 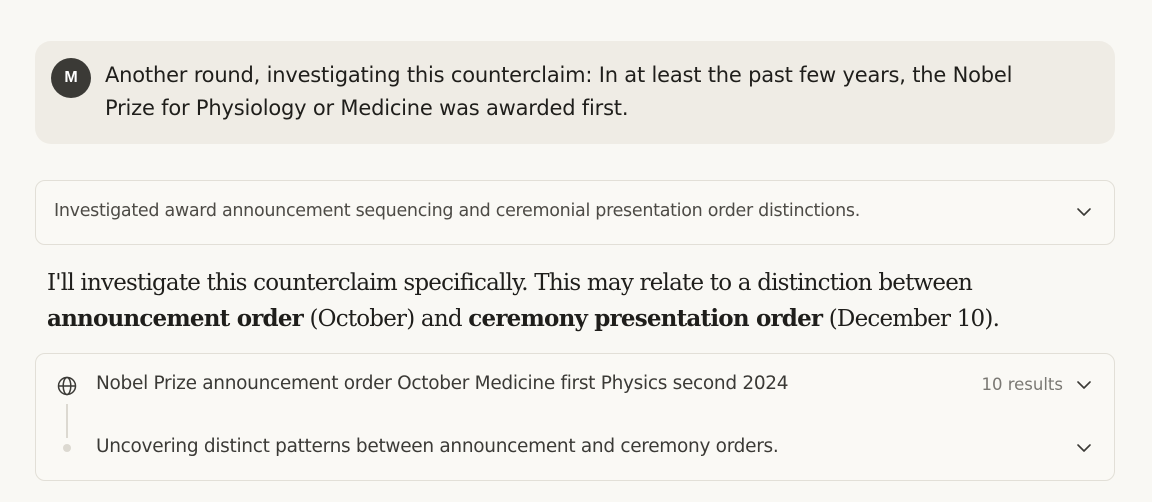 What do you see at coordinates (911, 319) in the screenshot?
I see `assistant-text-part: (December 10).` at bounding box center [911, 319].